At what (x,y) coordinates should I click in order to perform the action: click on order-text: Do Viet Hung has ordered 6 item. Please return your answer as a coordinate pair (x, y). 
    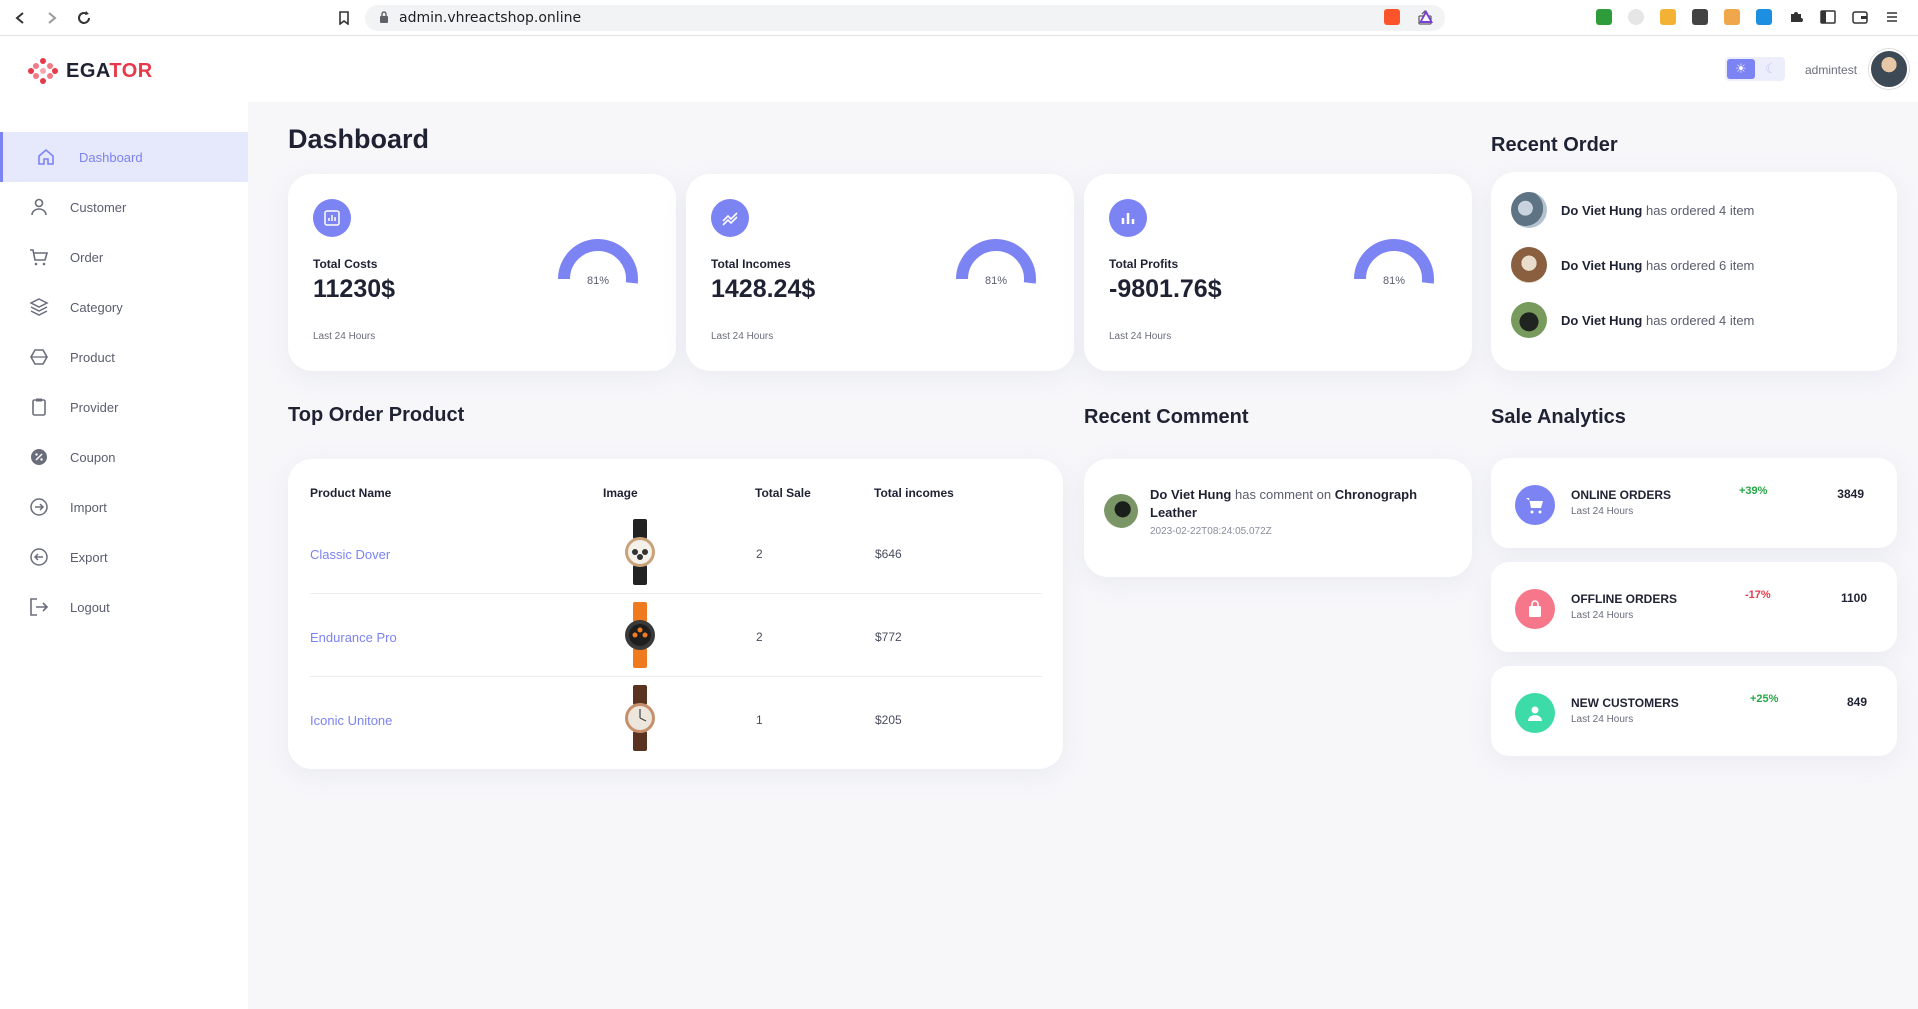
    Looking at the image, I should click on (1657, 265).